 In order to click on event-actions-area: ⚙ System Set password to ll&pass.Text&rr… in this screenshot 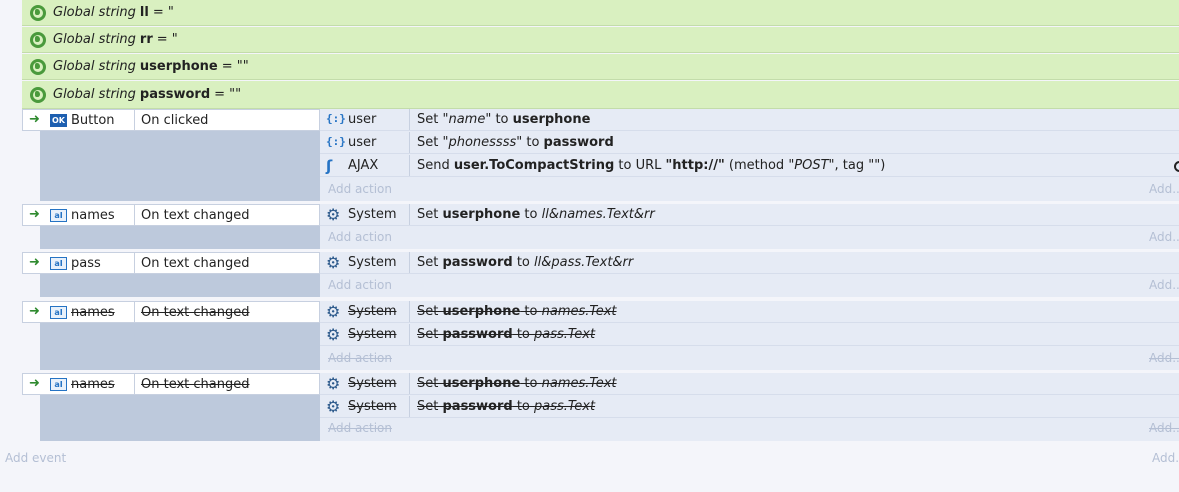, I will do `click(749, 274)`.